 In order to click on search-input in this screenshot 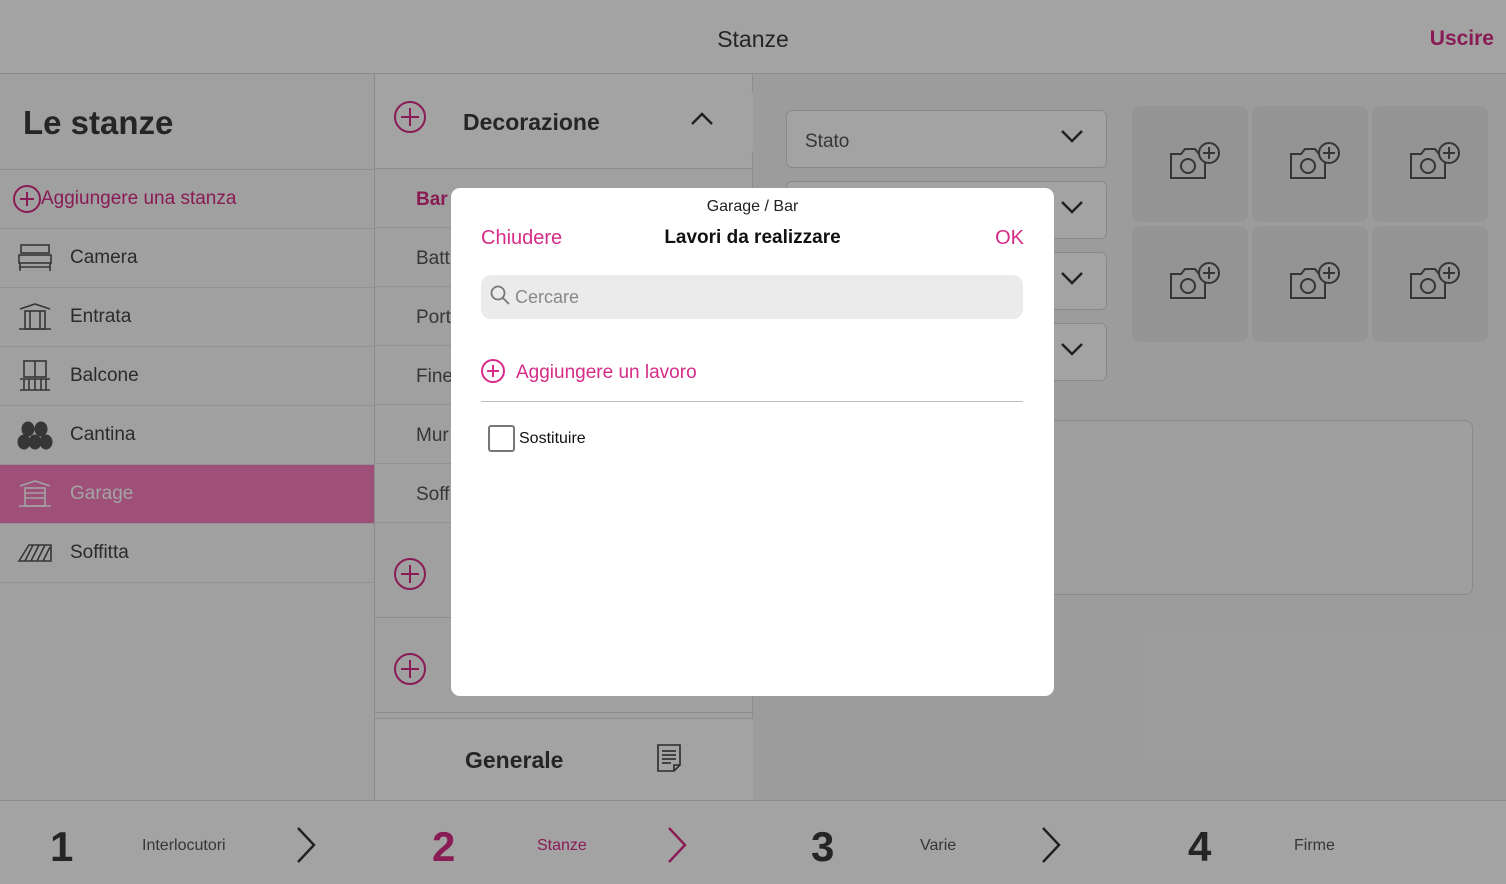, I will do `click(765, 297)`.